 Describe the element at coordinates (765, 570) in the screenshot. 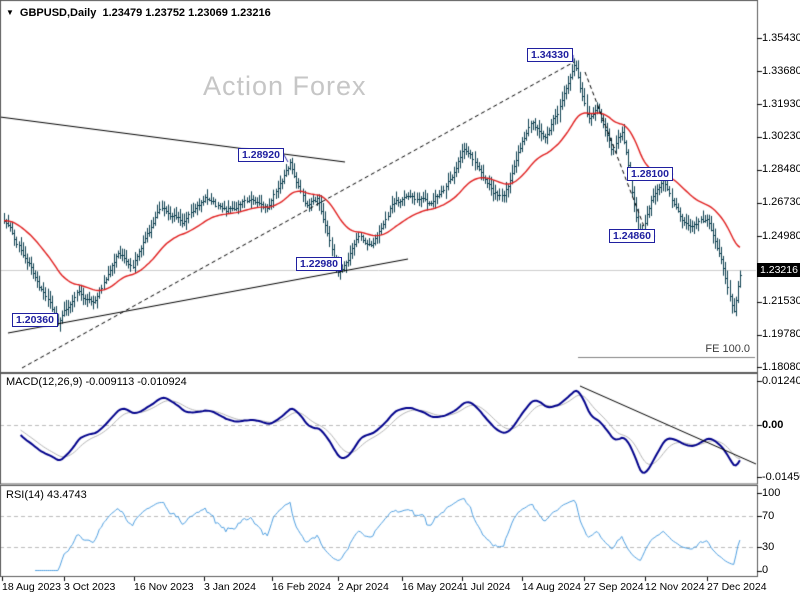

I see `rsi-axis-tick: 0` at that location.